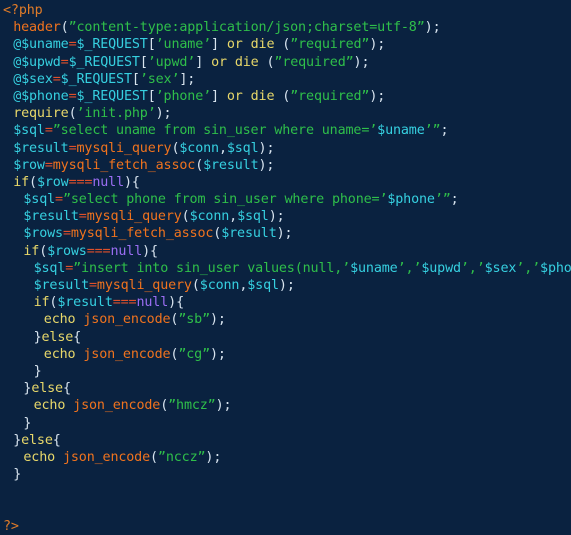 The width and height of the screenshot is (571, 535). I want to click on code-token-var: $_REQUEST, so click(104, 62).